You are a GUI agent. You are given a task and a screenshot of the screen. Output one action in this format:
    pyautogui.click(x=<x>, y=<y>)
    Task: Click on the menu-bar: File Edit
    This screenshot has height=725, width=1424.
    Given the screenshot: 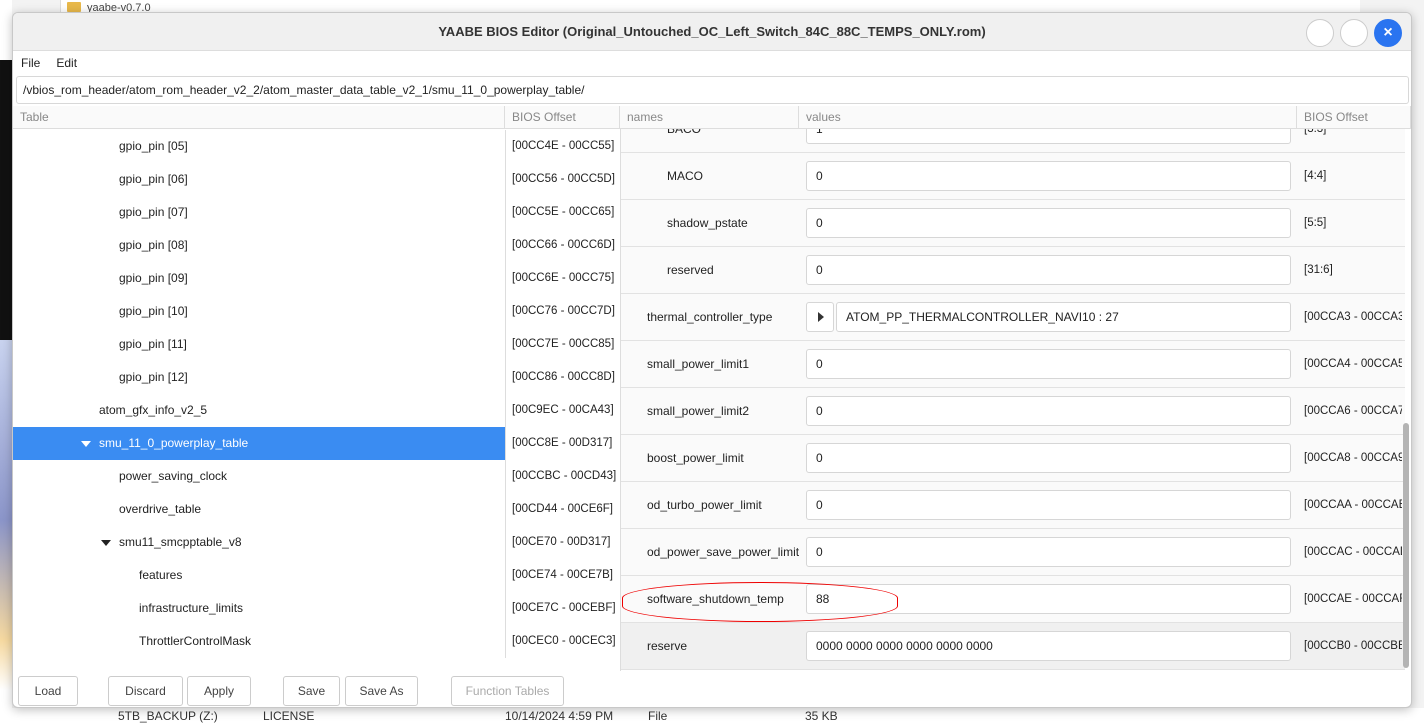 What is the action you would take?
    pyautogui.click(x=712, y=63)
    